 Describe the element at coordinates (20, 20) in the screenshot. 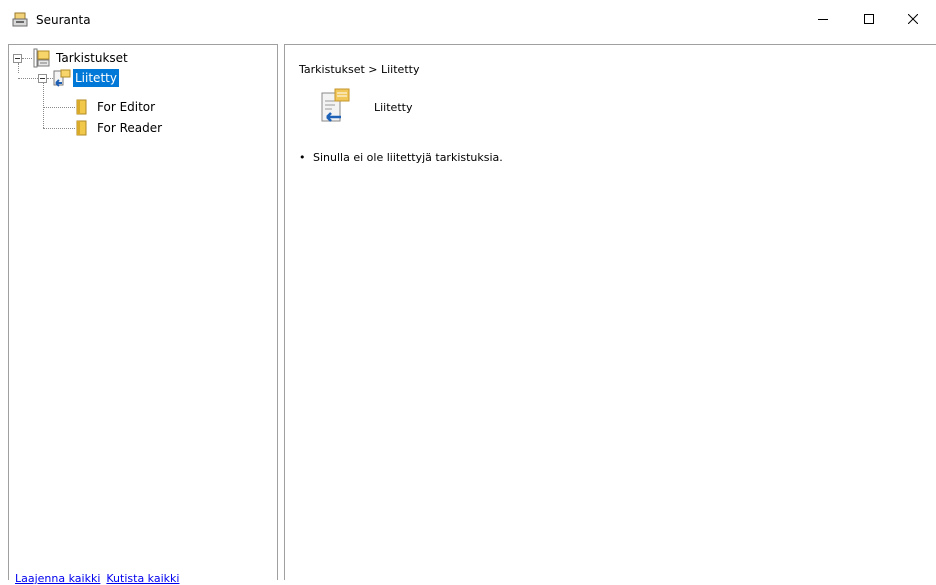

I see `seuranta-app-icon` at that location.